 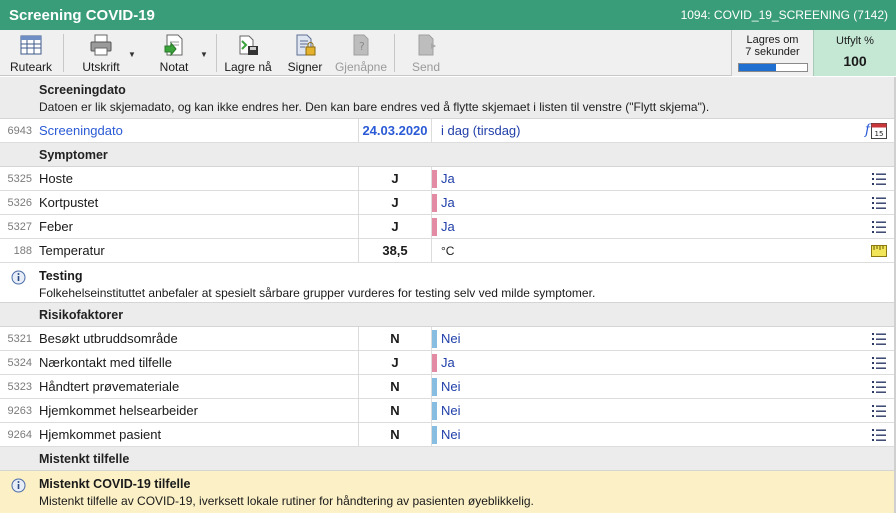 I want to click on field-name: Håndtert prøvemateriale, so click(x=109, y=386).